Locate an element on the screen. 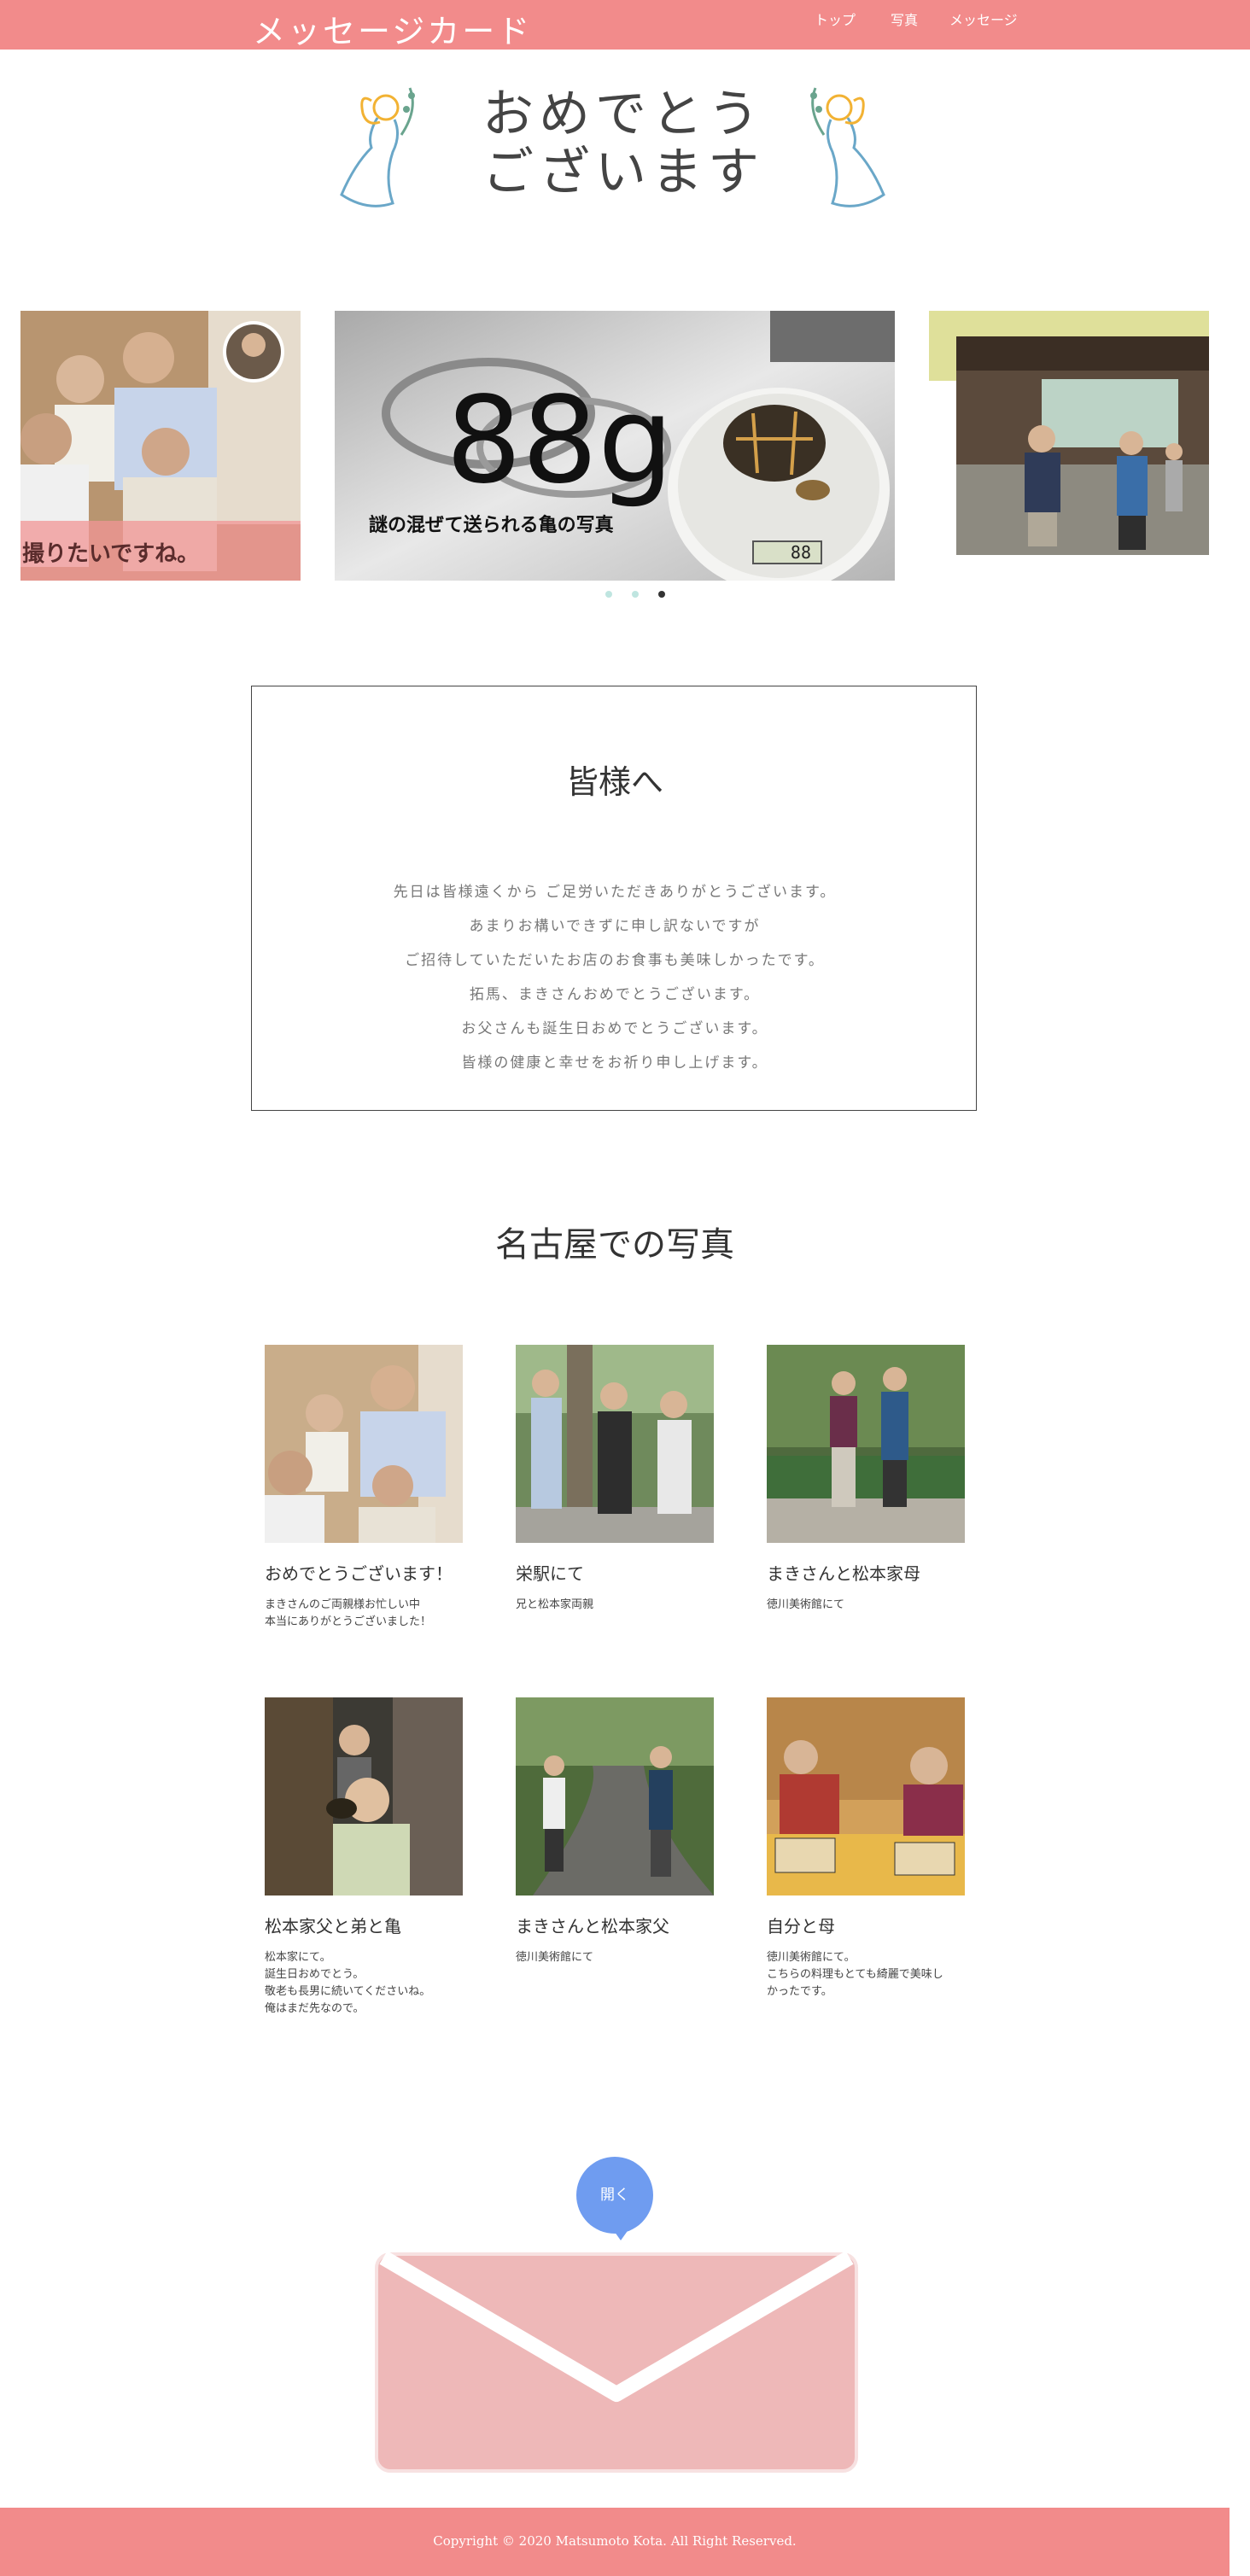 The height and width of the screenshot is (2576, 1250). gallery-card-title: 自分と母 is located at coordinates (801, 1926).